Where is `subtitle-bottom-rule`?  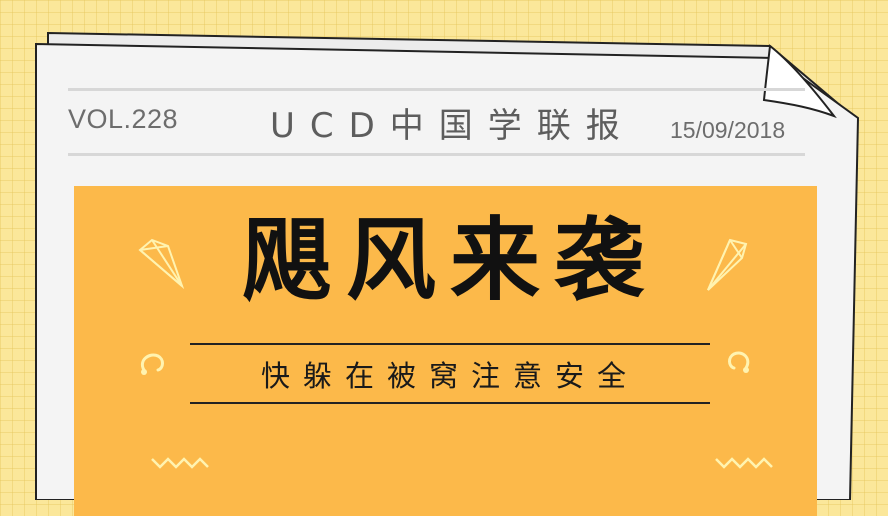
subtitle-bottom-rule is located at coordinates (450, 403).